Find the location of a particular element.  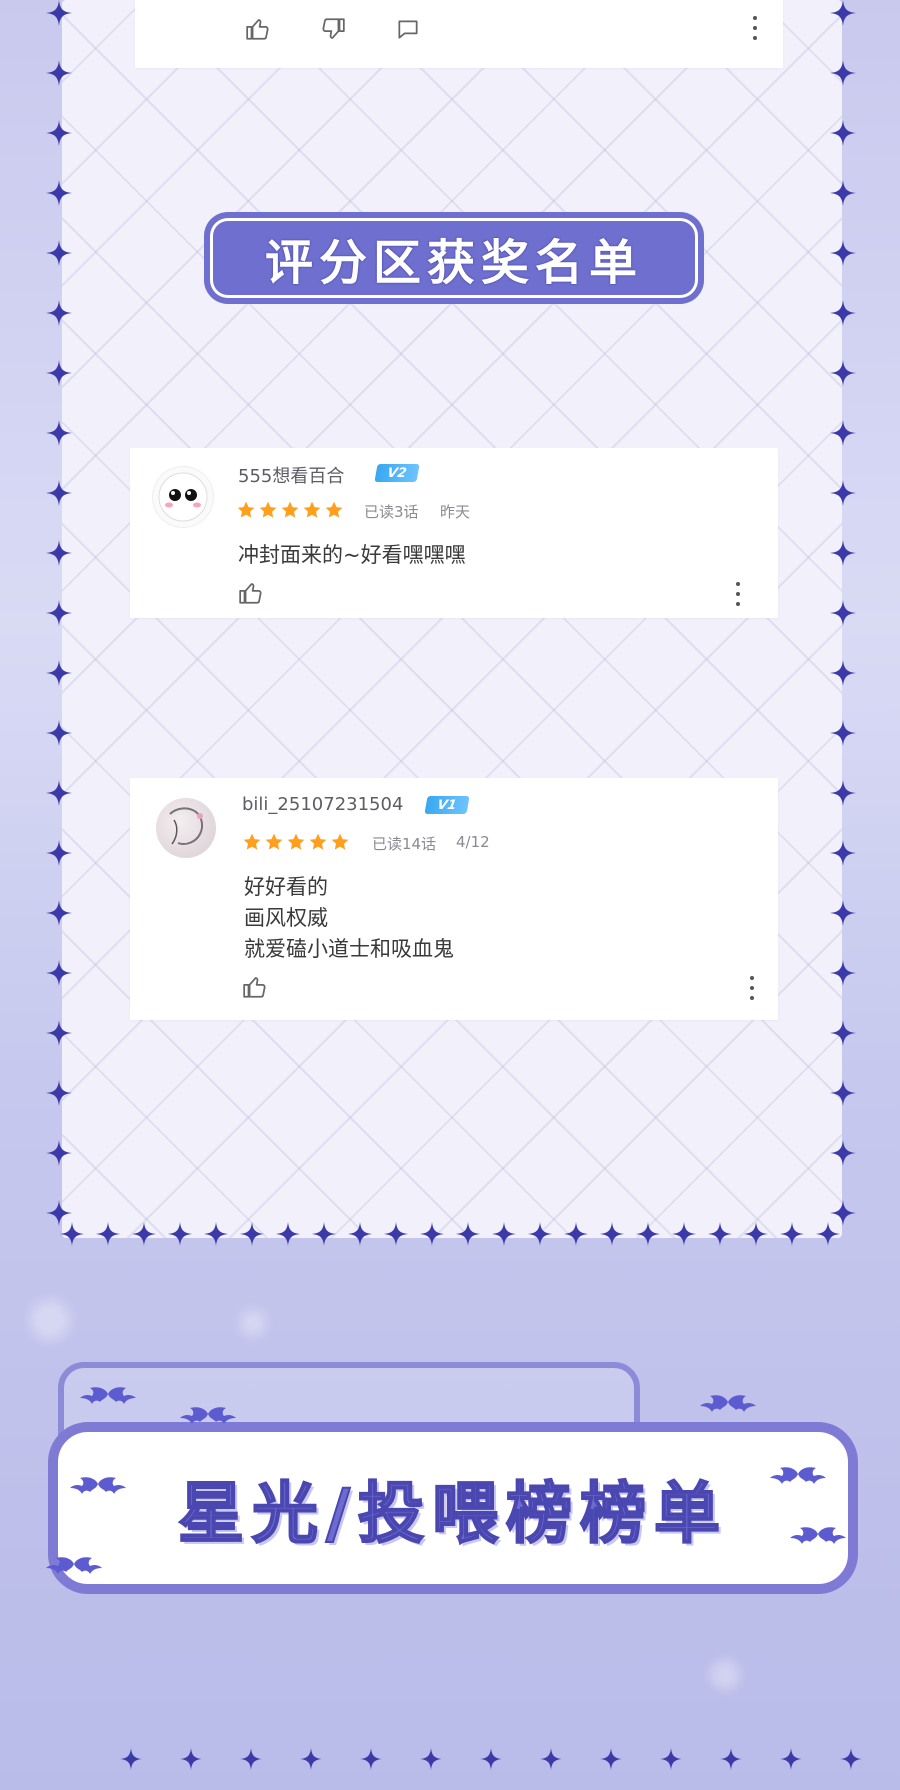

section-title: 评分区获奖名单 is located at coordinates (453, 263).